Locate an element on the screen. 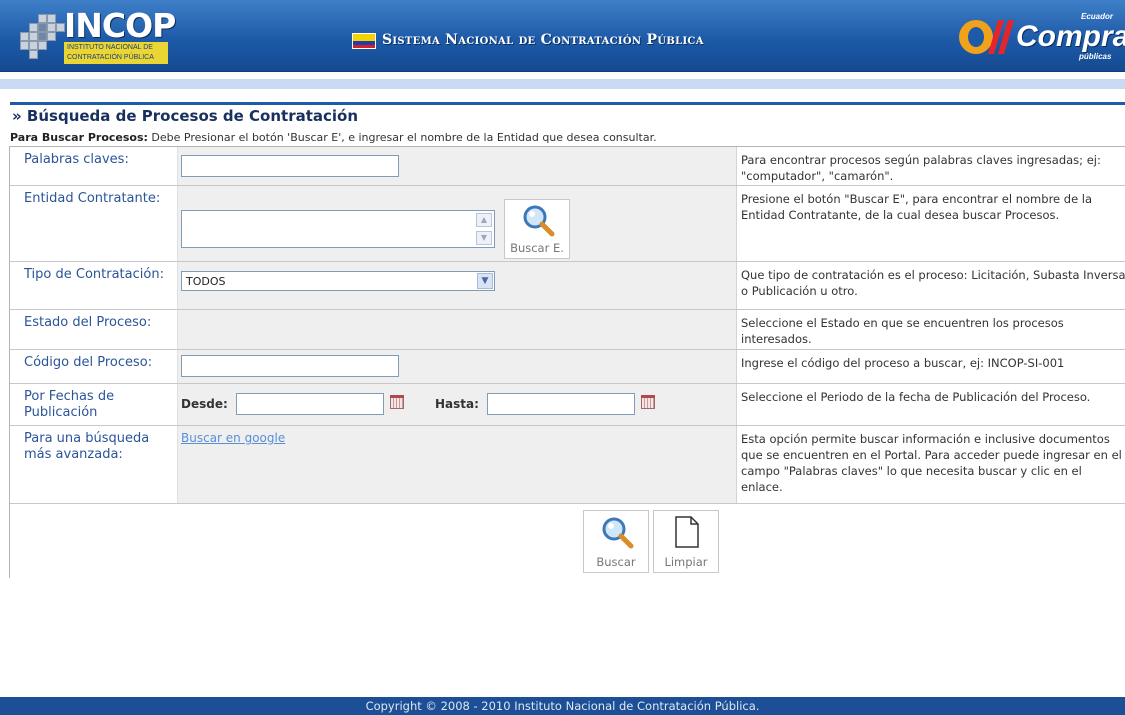 The image size is (1125, 715). status-label: Estado del Proceso: is located at coordinates (94, 329).